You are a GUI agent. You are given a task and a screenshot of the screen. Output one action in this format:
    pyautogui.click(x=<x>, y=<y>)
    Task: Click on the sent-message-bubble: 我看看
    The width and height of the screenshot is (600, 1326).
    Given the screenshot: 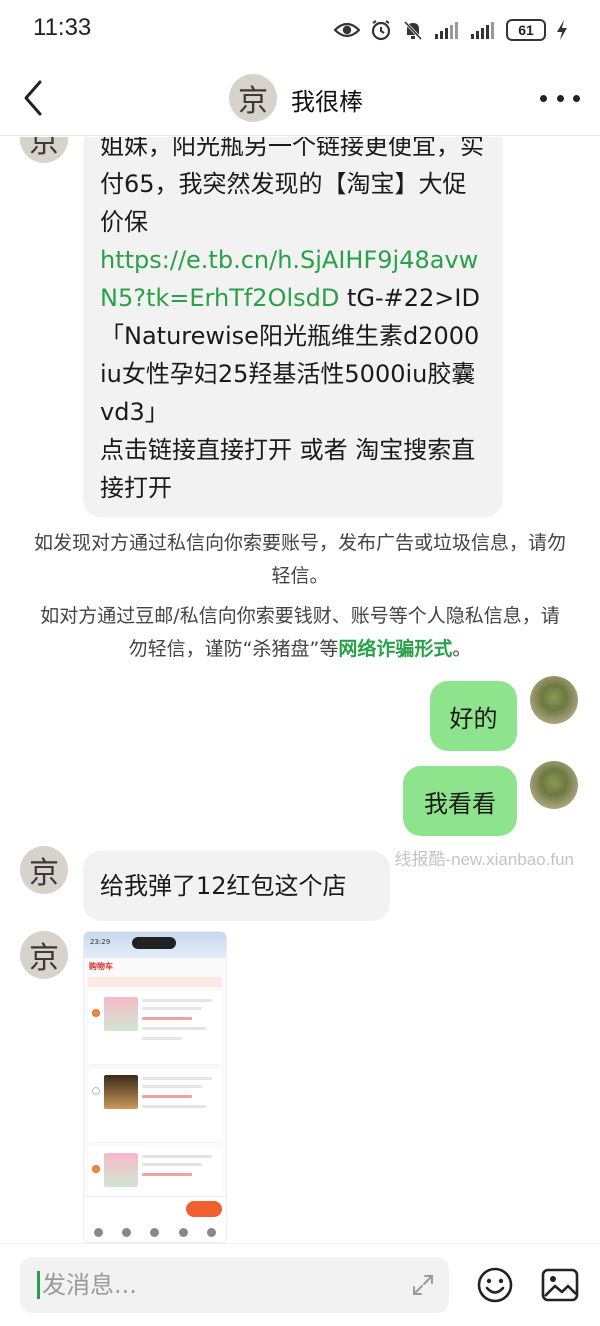 What is the action you would take?
    pyautogui.click(x=460, y=801)
    